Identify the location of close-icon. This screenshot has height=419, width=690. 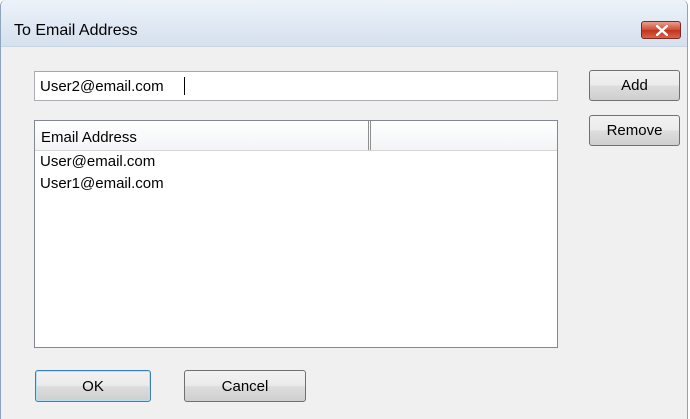
(662, 30).